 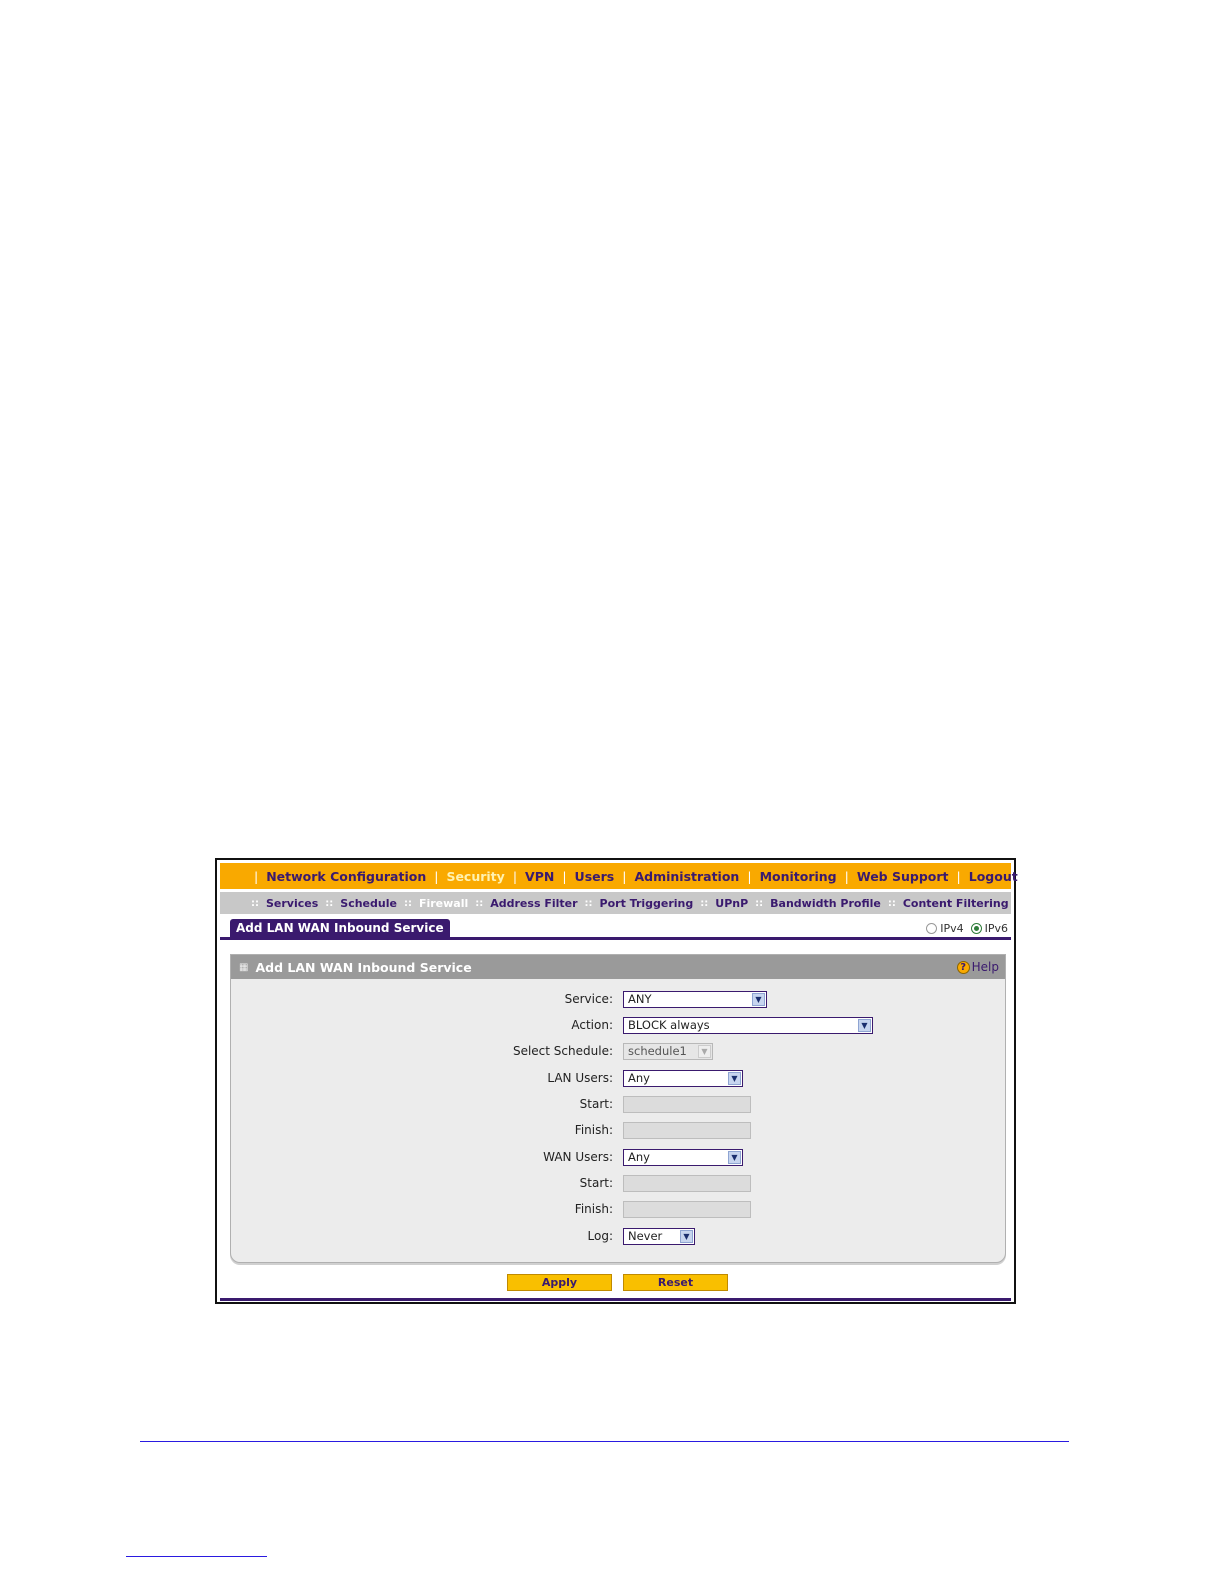 I want to click on lan-start-field, so click(x=687, y=1104).